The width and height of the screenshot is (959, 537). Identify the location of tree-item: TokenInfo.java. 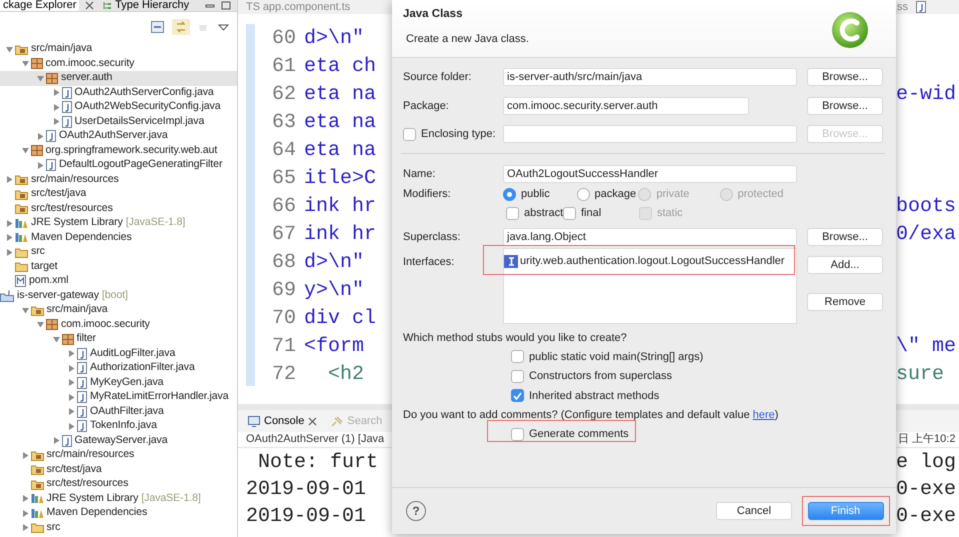
(118, 426).